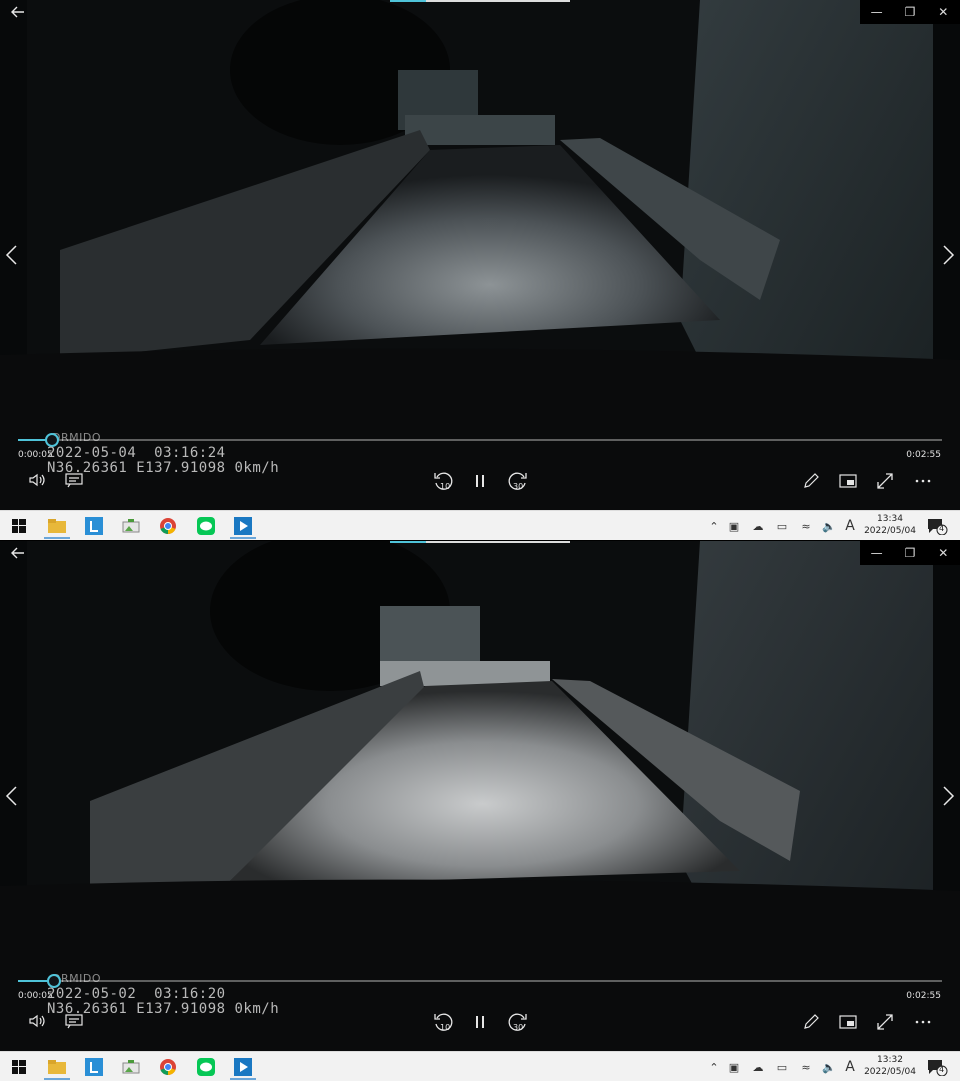 This screenshot has width=960, height=1081. Describe the element at coordinates (518, 486) in the screenshot. I see `skip-forward-label: 30` at that location.